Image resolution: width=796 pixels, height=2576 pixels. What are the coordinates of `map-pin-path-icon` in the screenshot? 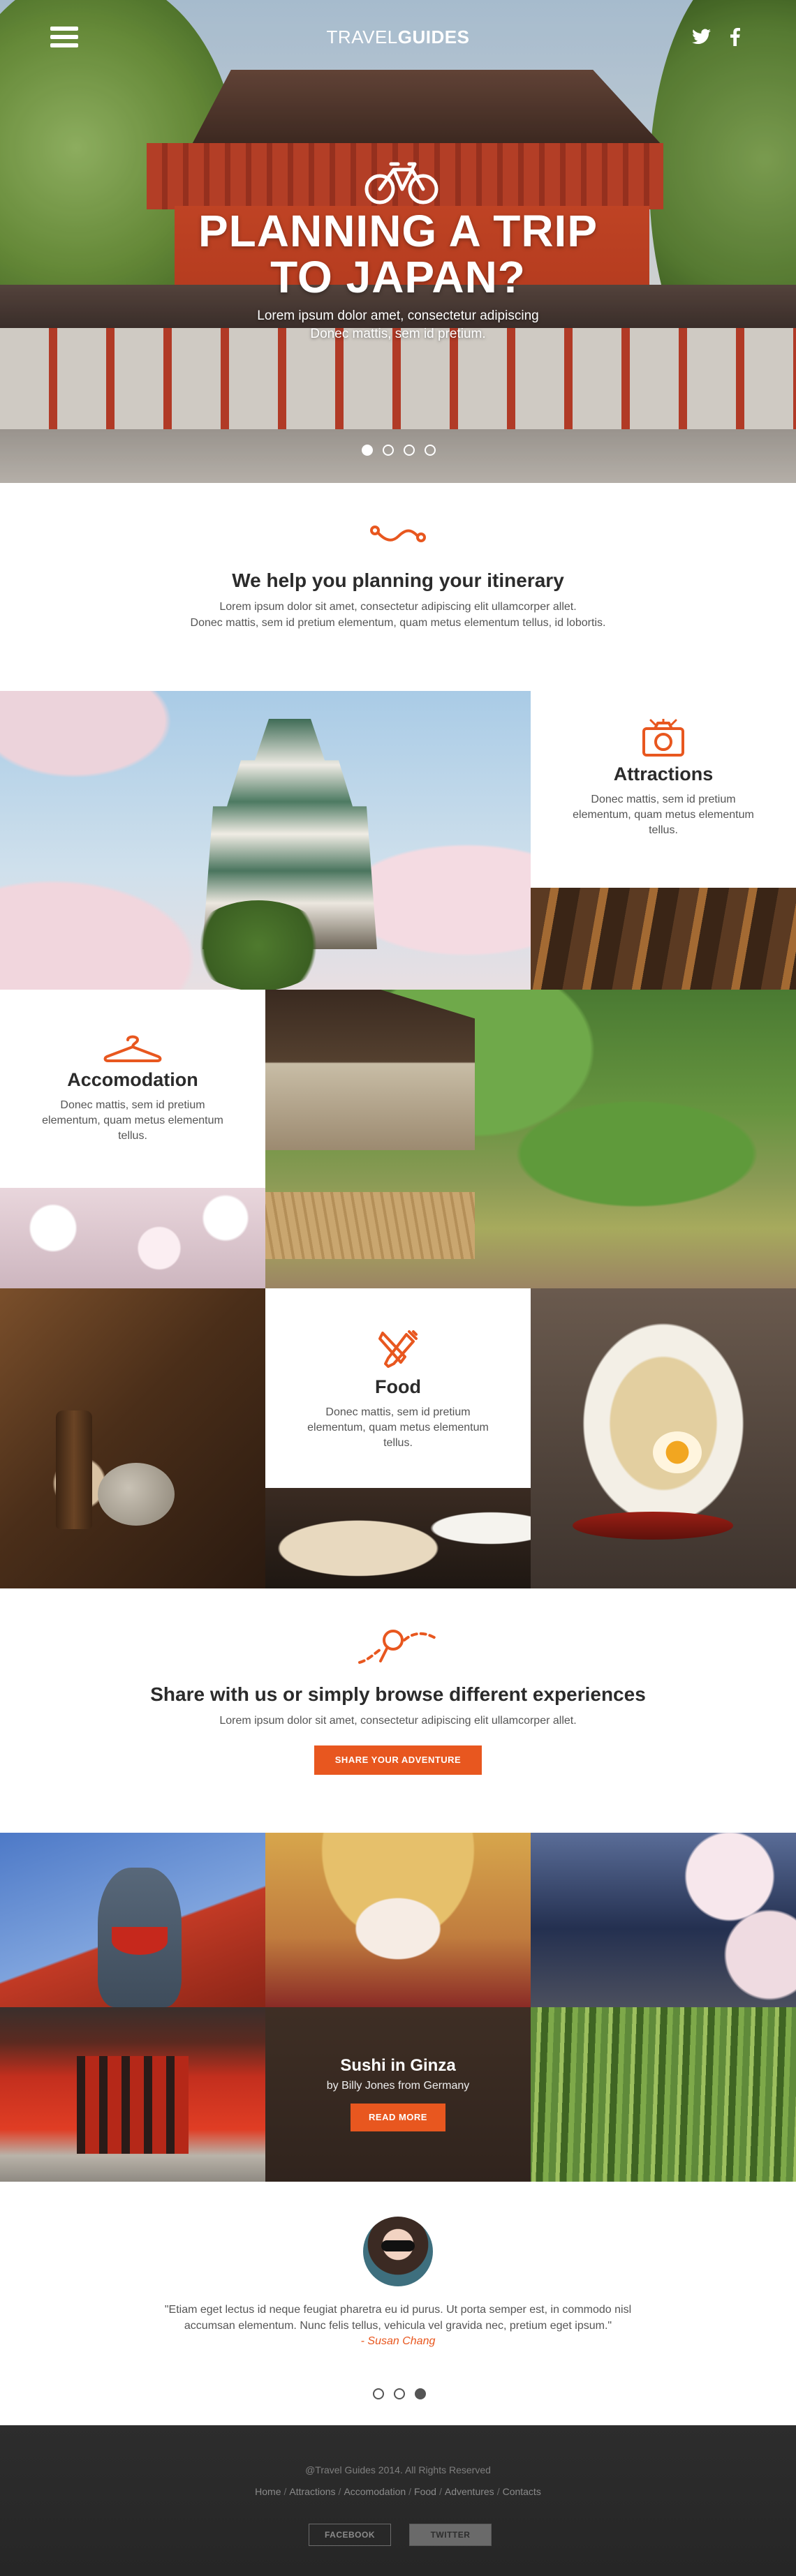 It's located at (398, 1647).